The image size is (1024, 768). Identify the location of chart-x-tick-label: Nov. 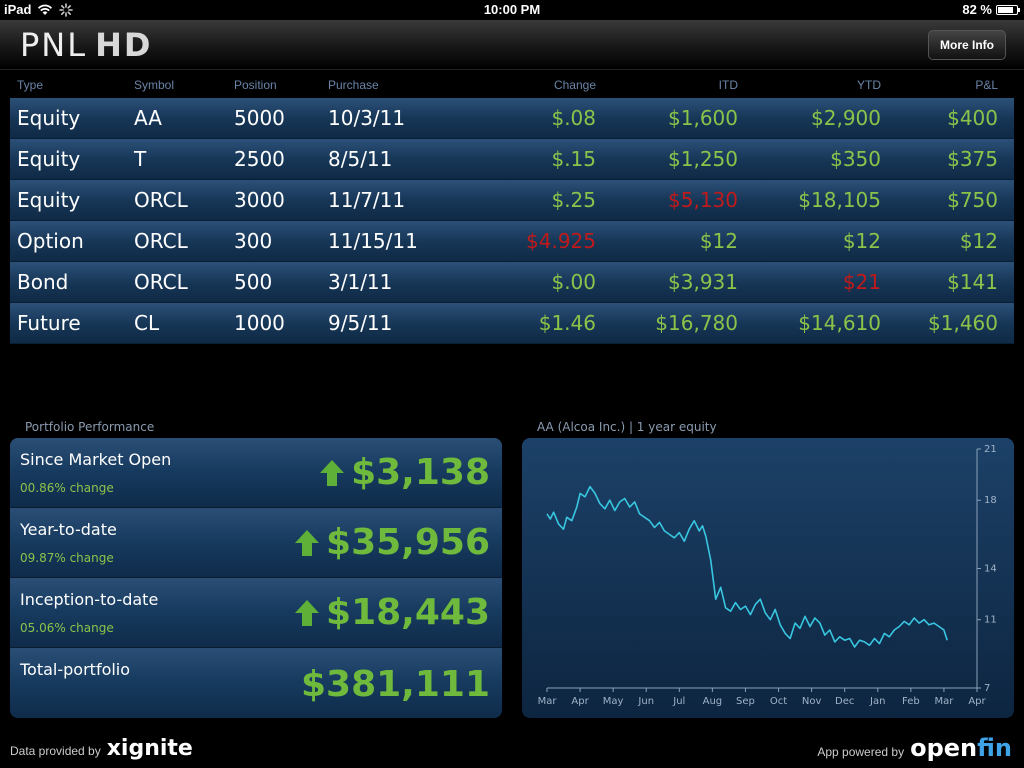
(812, 701).